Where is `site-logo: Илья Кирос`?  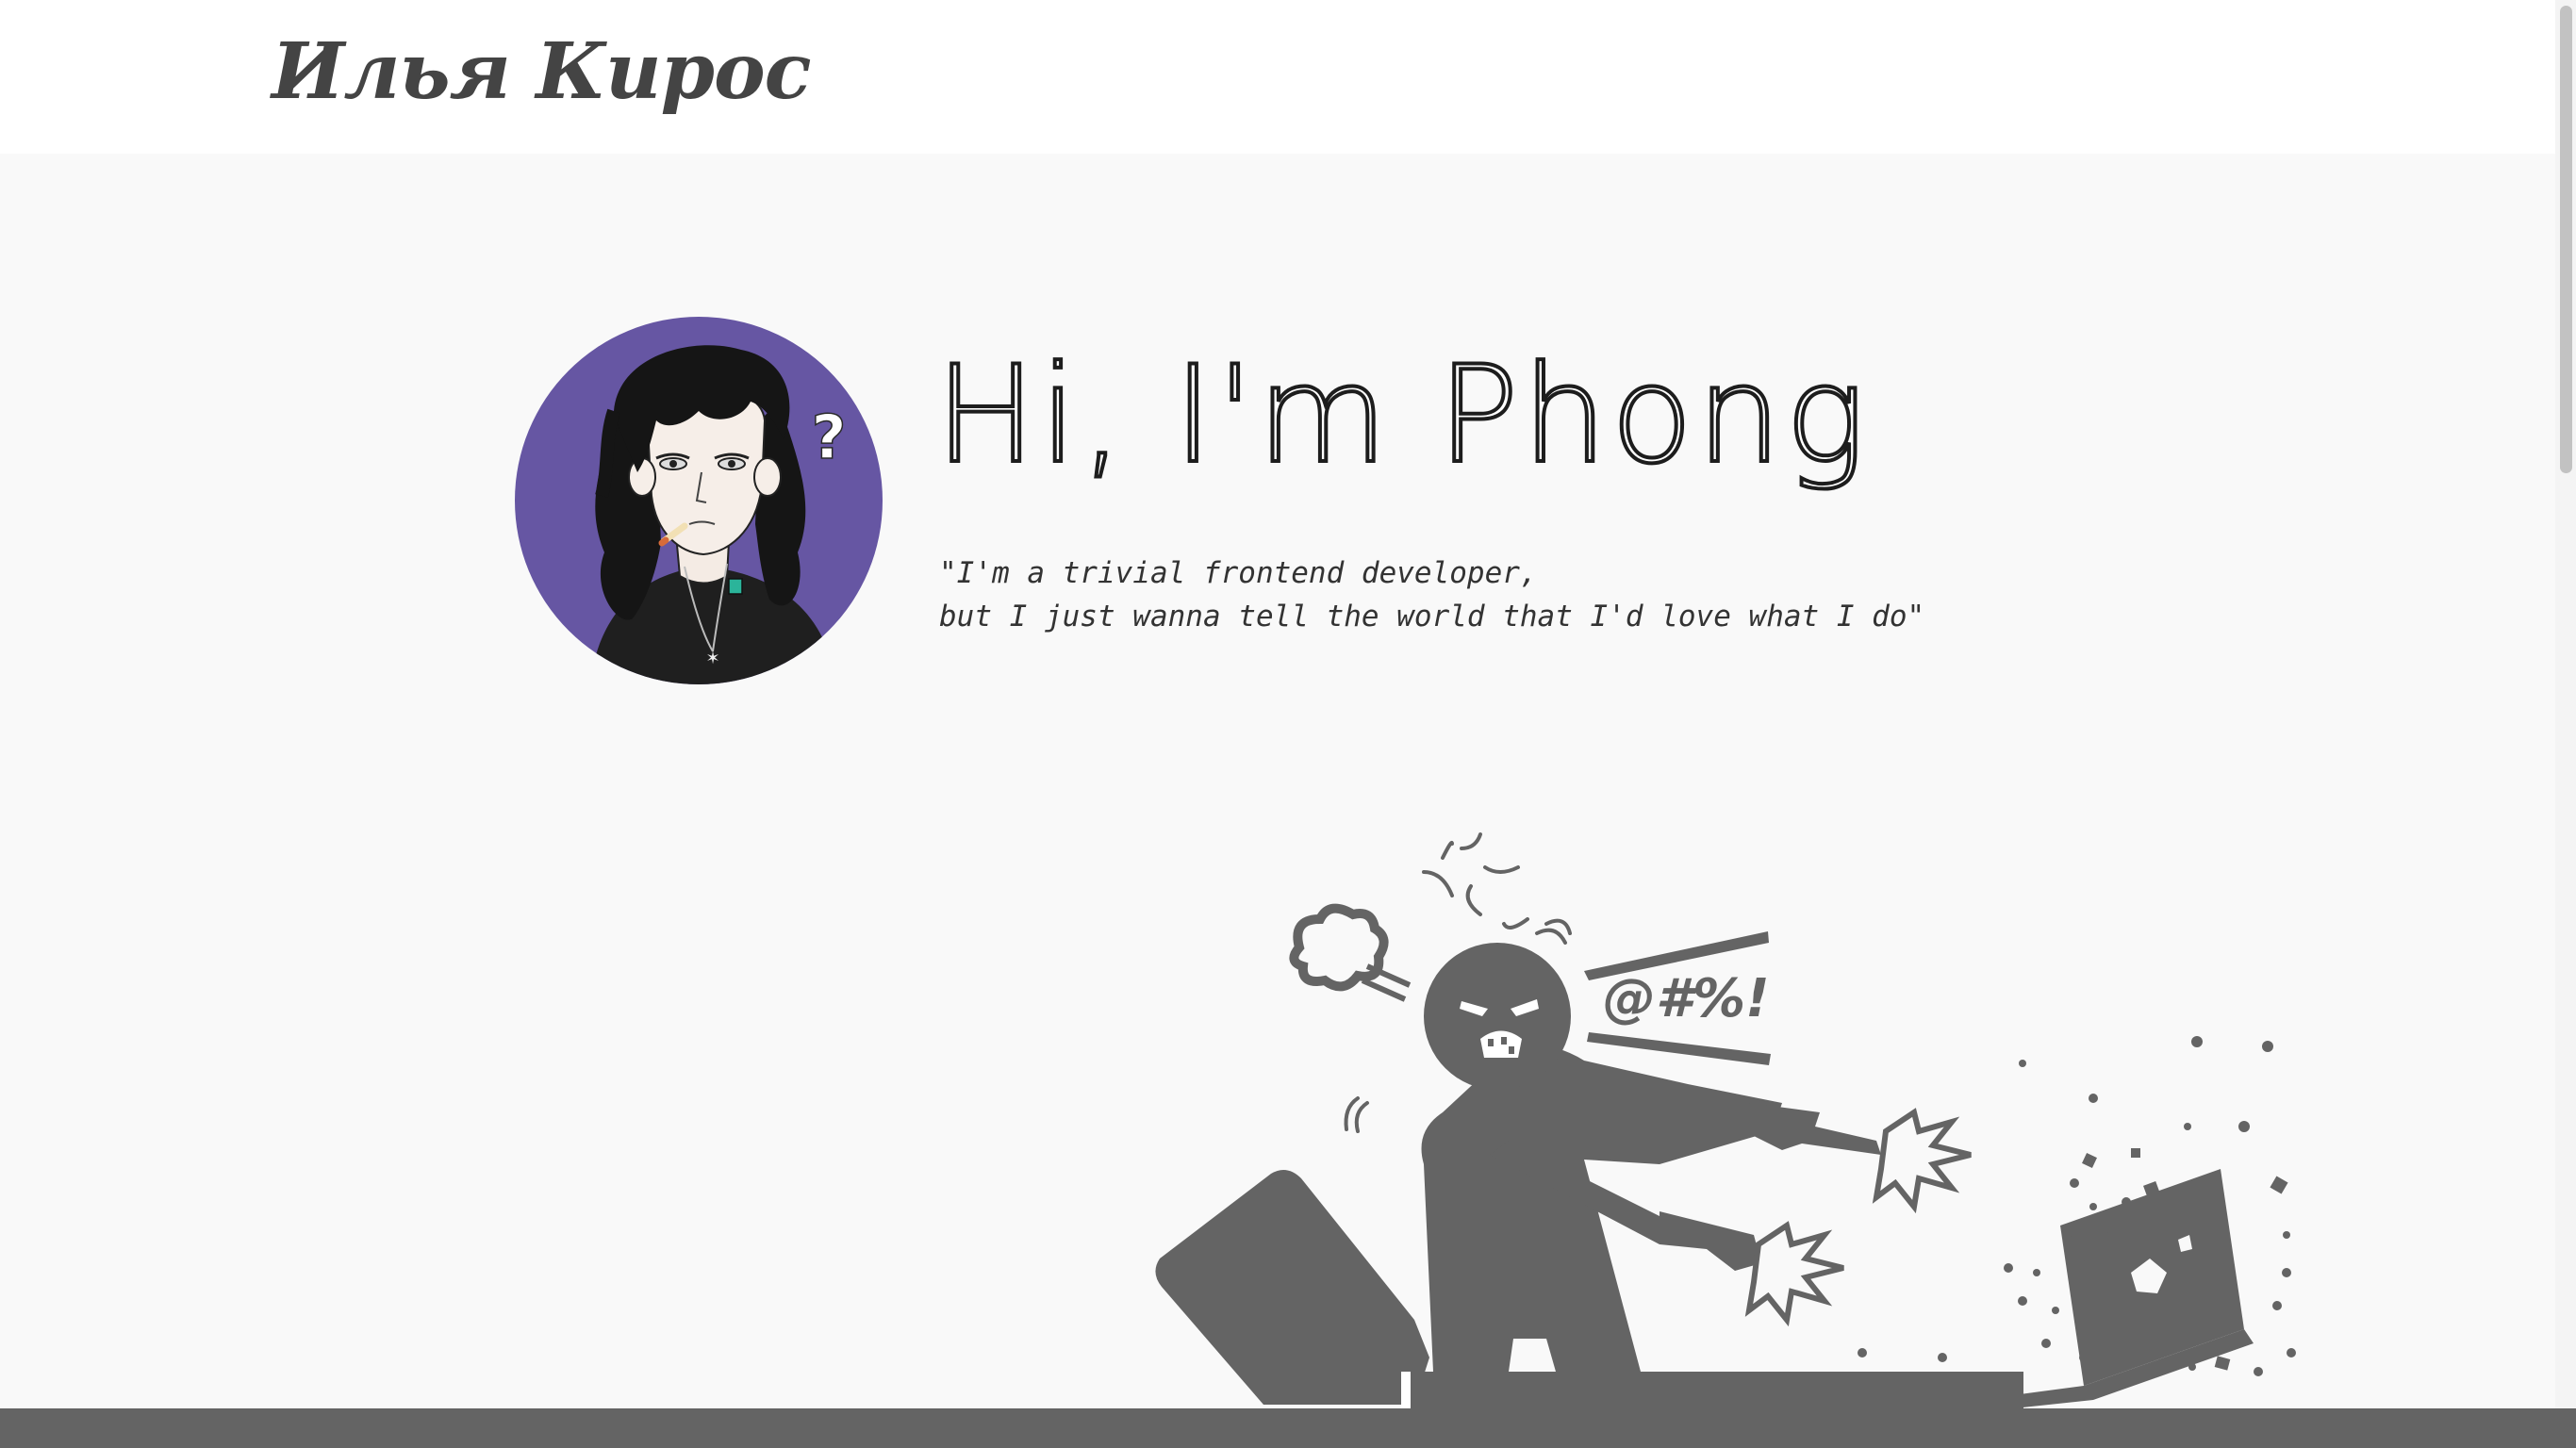 site-logo: Илья Кирос is located at coordinates (542, 71).